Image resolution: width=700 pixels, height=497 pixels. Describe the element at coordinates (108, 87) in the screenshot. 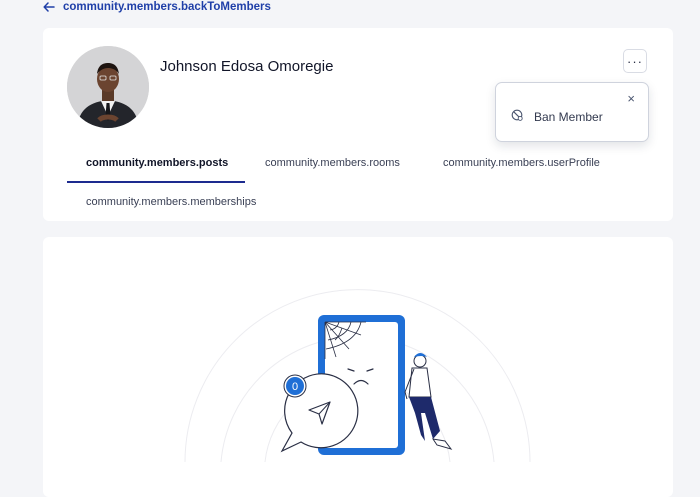

I see `avatar` at that location.